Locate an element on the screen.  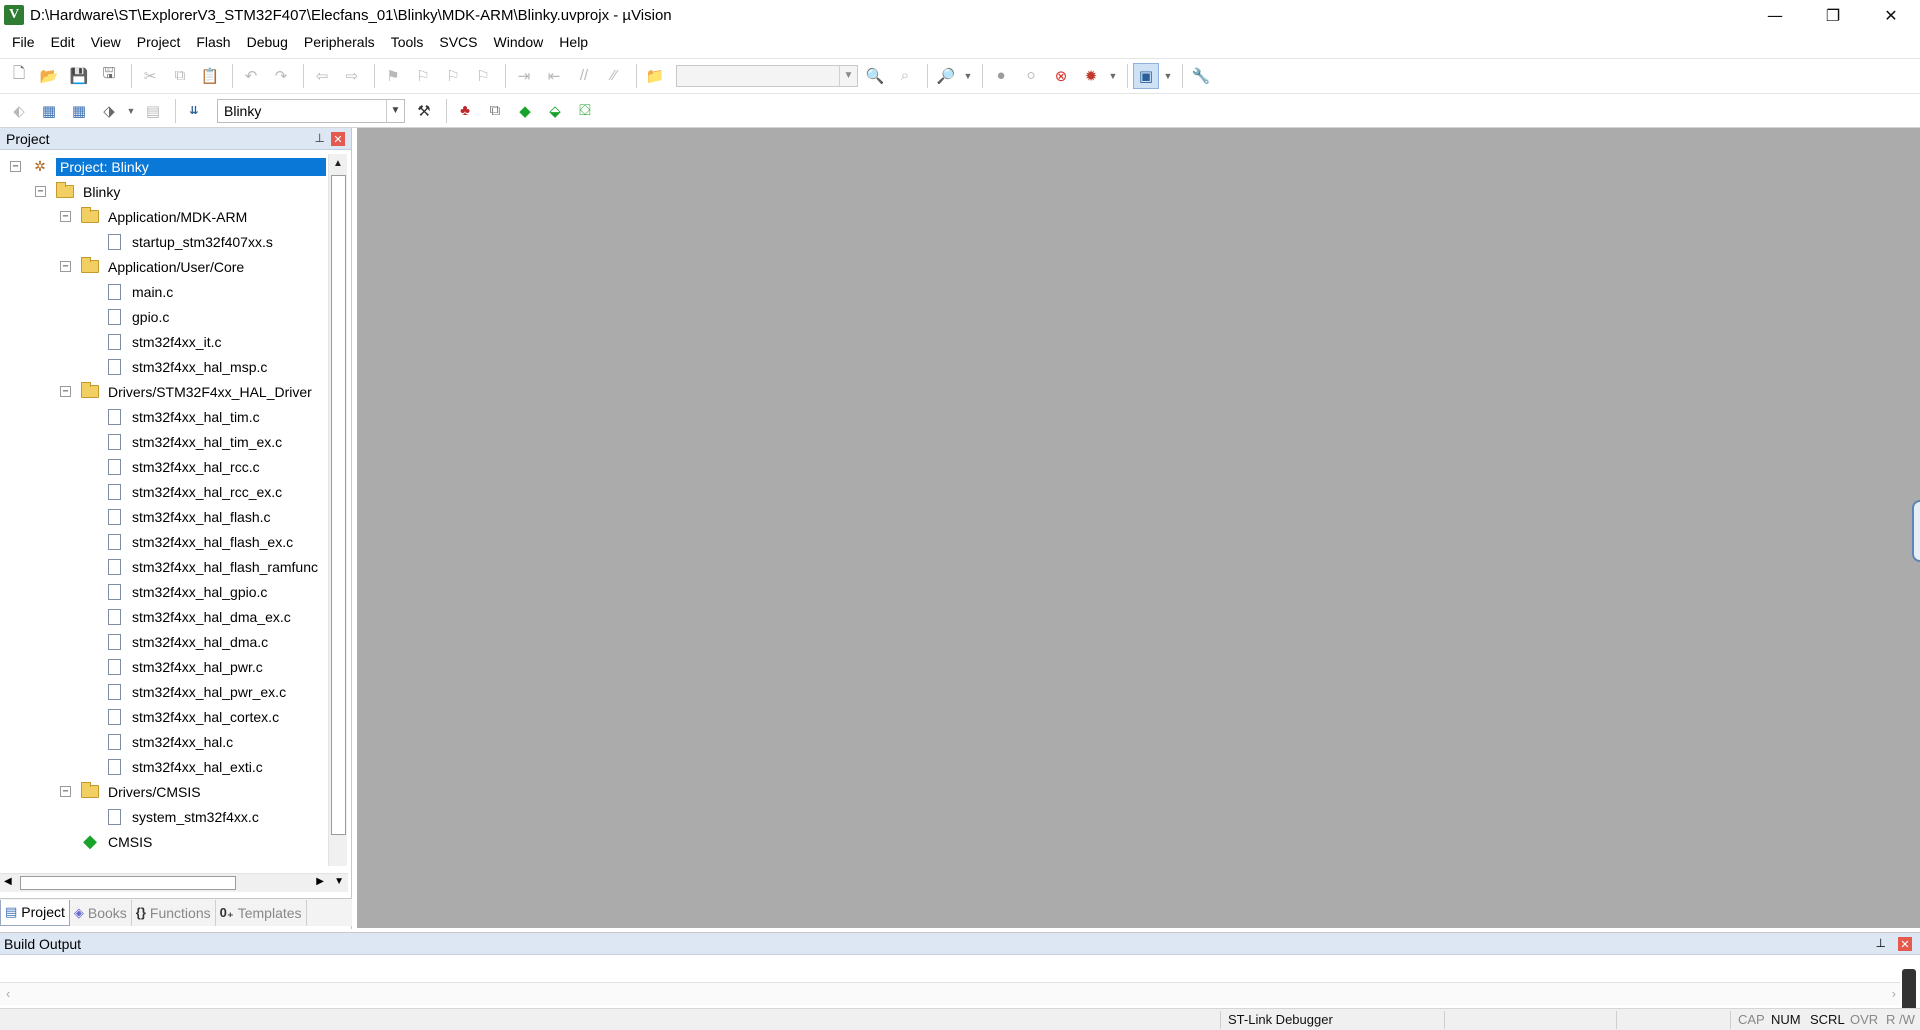
menu-debug: Debug is located at coordinates (267, 42).